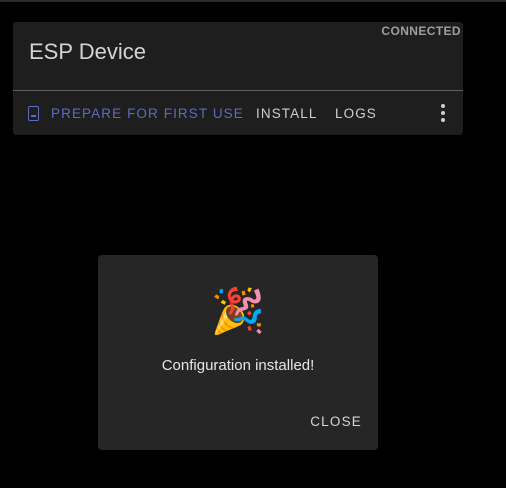  I want to click on install-button: INSTALL, so click(286, 113).